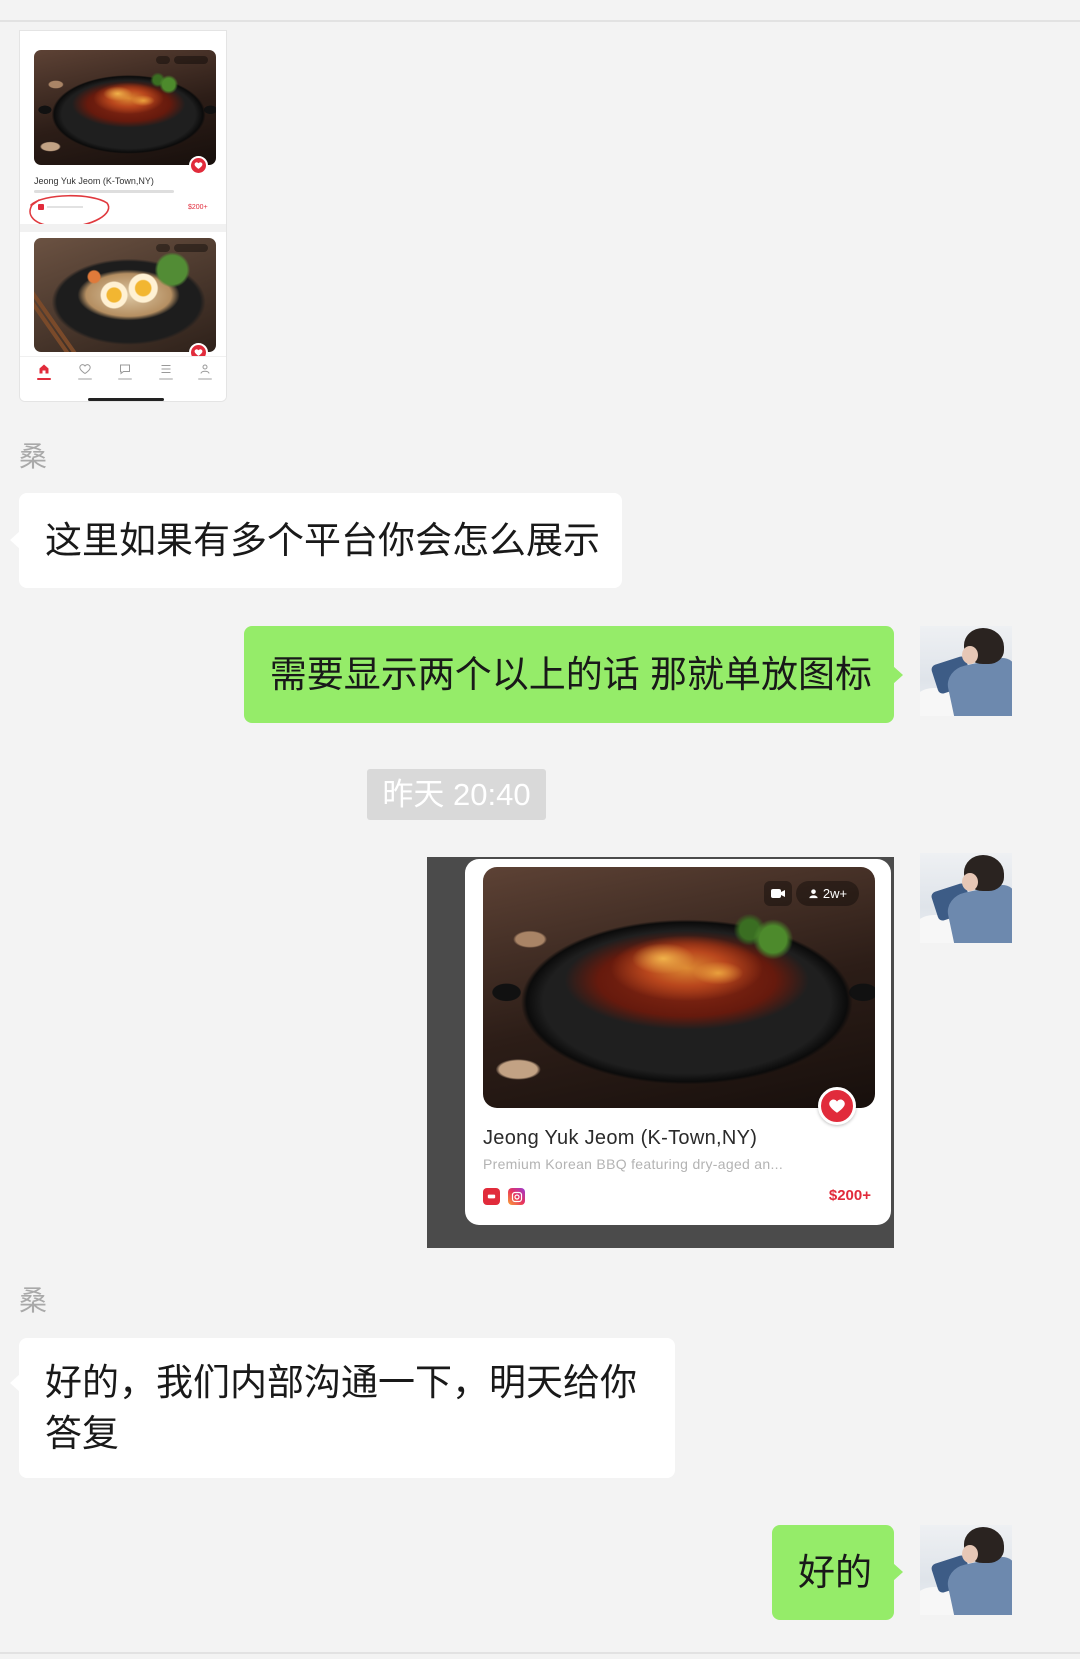 The height and width of the screenshot is (1659, 1080). What do you see at coordinates (540, 1653) in the screenshot?
I see `bottom-divider` at bounding box center [540, 1653].